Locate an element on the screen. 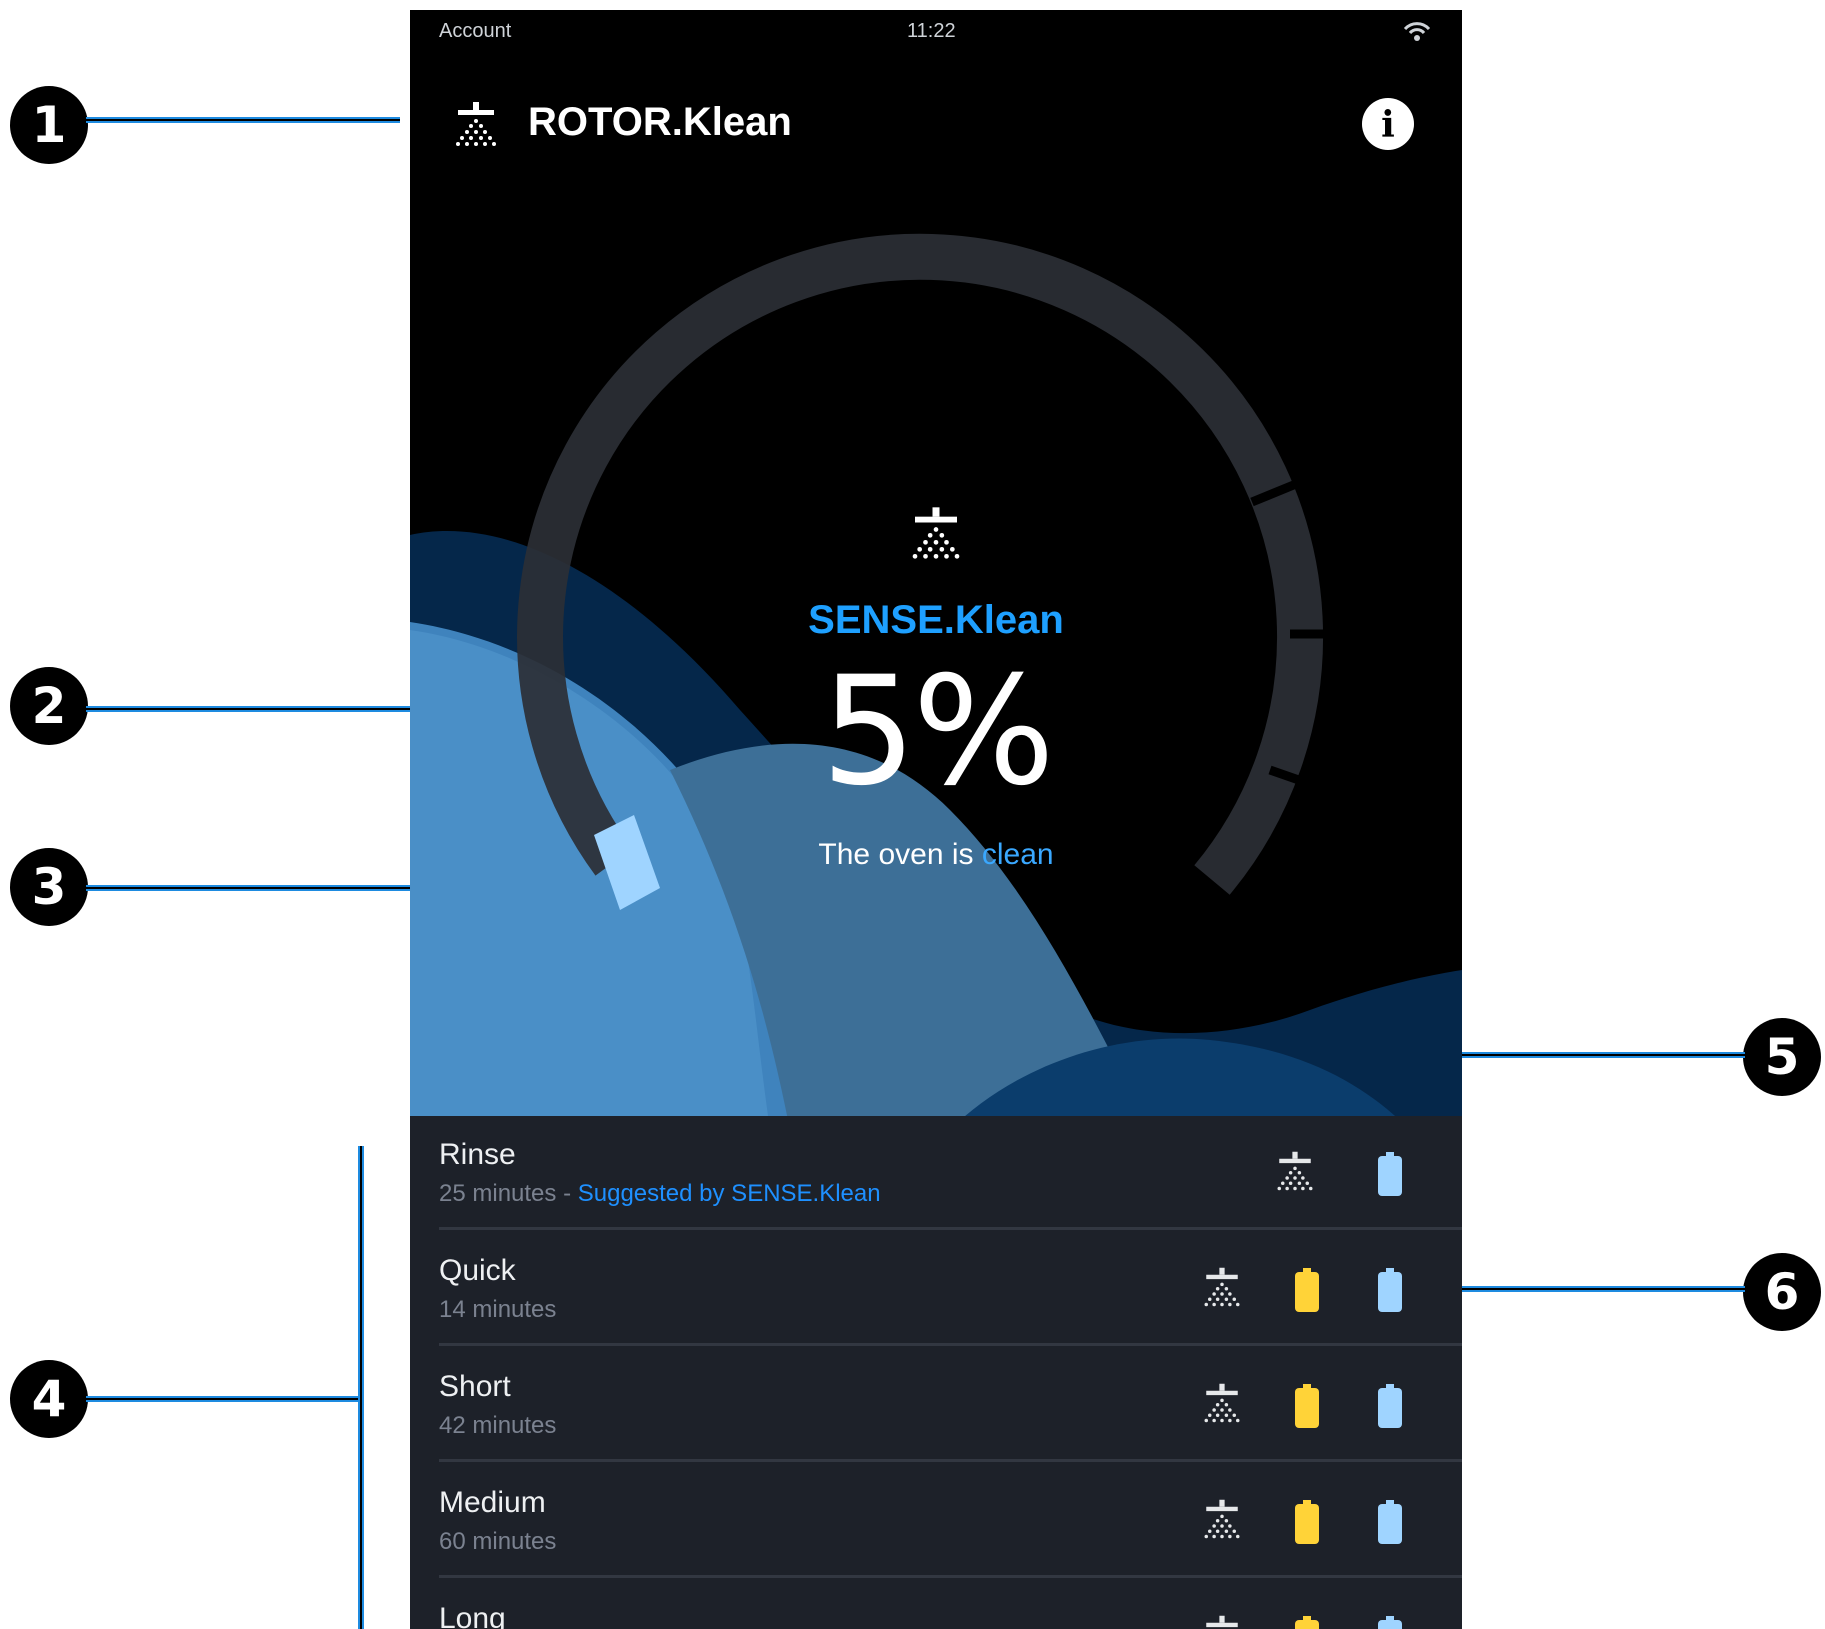 Image resolution: width=1825 pixels, height=1629 pixels. program-duration: 60 minutes is located at coordinates (498, 1541).